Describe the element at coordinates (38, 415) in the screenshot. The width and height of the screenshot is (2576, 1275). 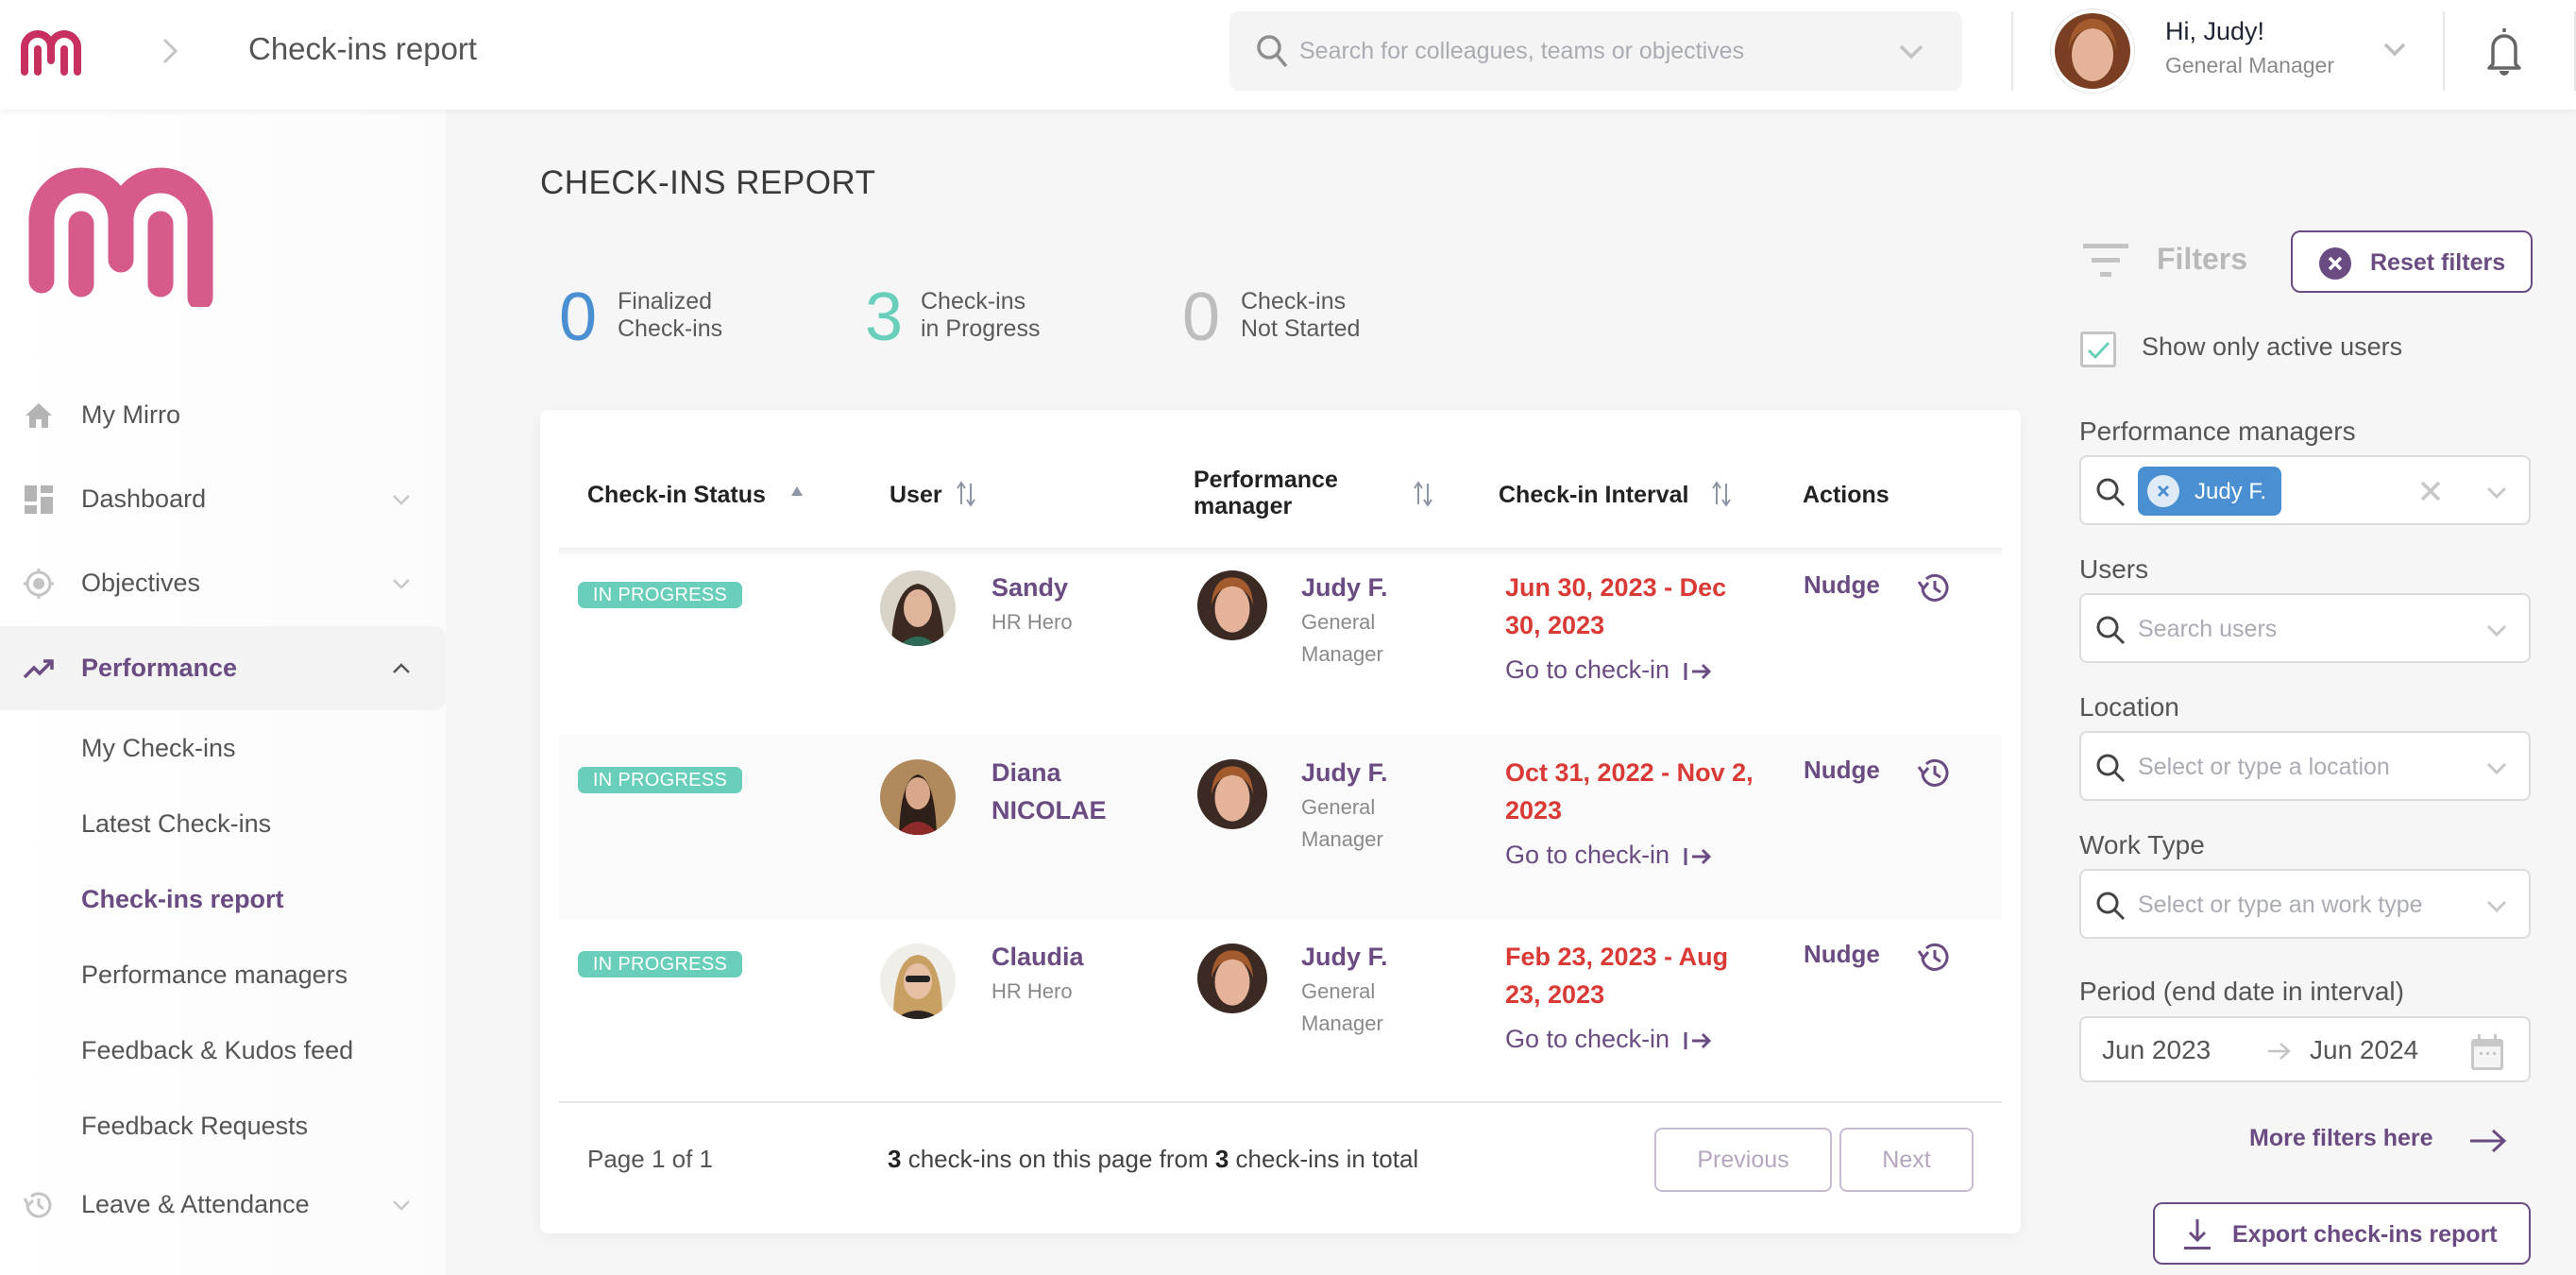
I see `home-icon` at that location.